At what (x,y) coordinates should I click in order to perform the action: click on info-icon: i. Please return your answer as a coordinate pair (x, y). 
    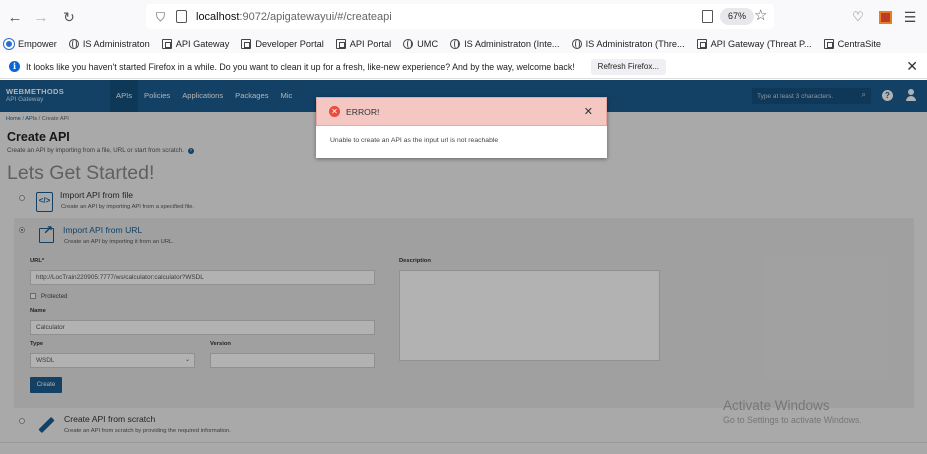
    Looking at the image, I should click on (14, 66).